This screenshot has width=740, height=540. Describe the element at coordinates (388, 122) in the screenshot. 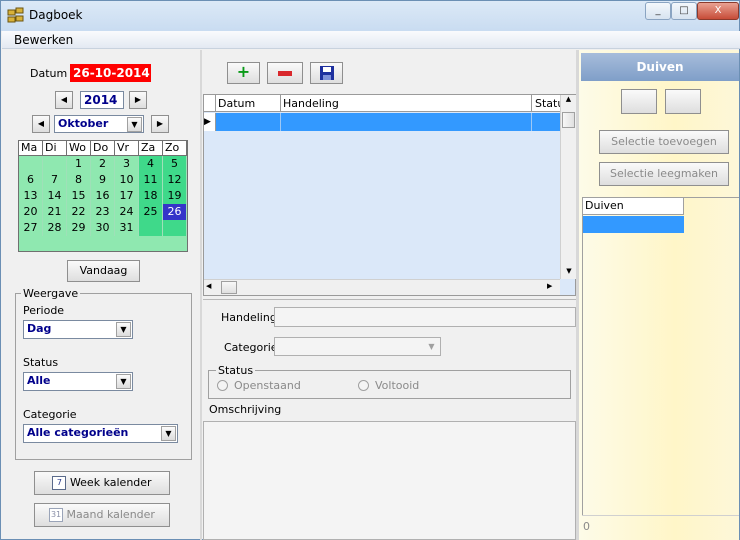

I see `table-row` at that location.